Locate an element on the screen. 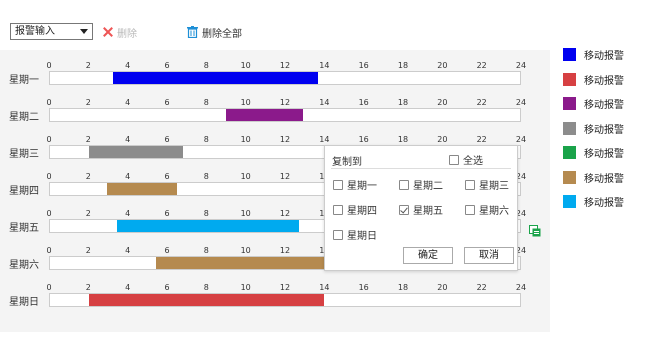  copy-day-label: 星期六 is located at coordinates (494, 211).